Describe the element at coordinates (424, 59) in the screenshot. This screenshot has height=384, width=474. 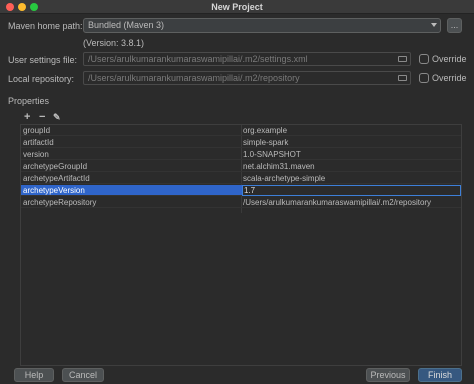
I see `user-settings-override-checkbox` at that location.